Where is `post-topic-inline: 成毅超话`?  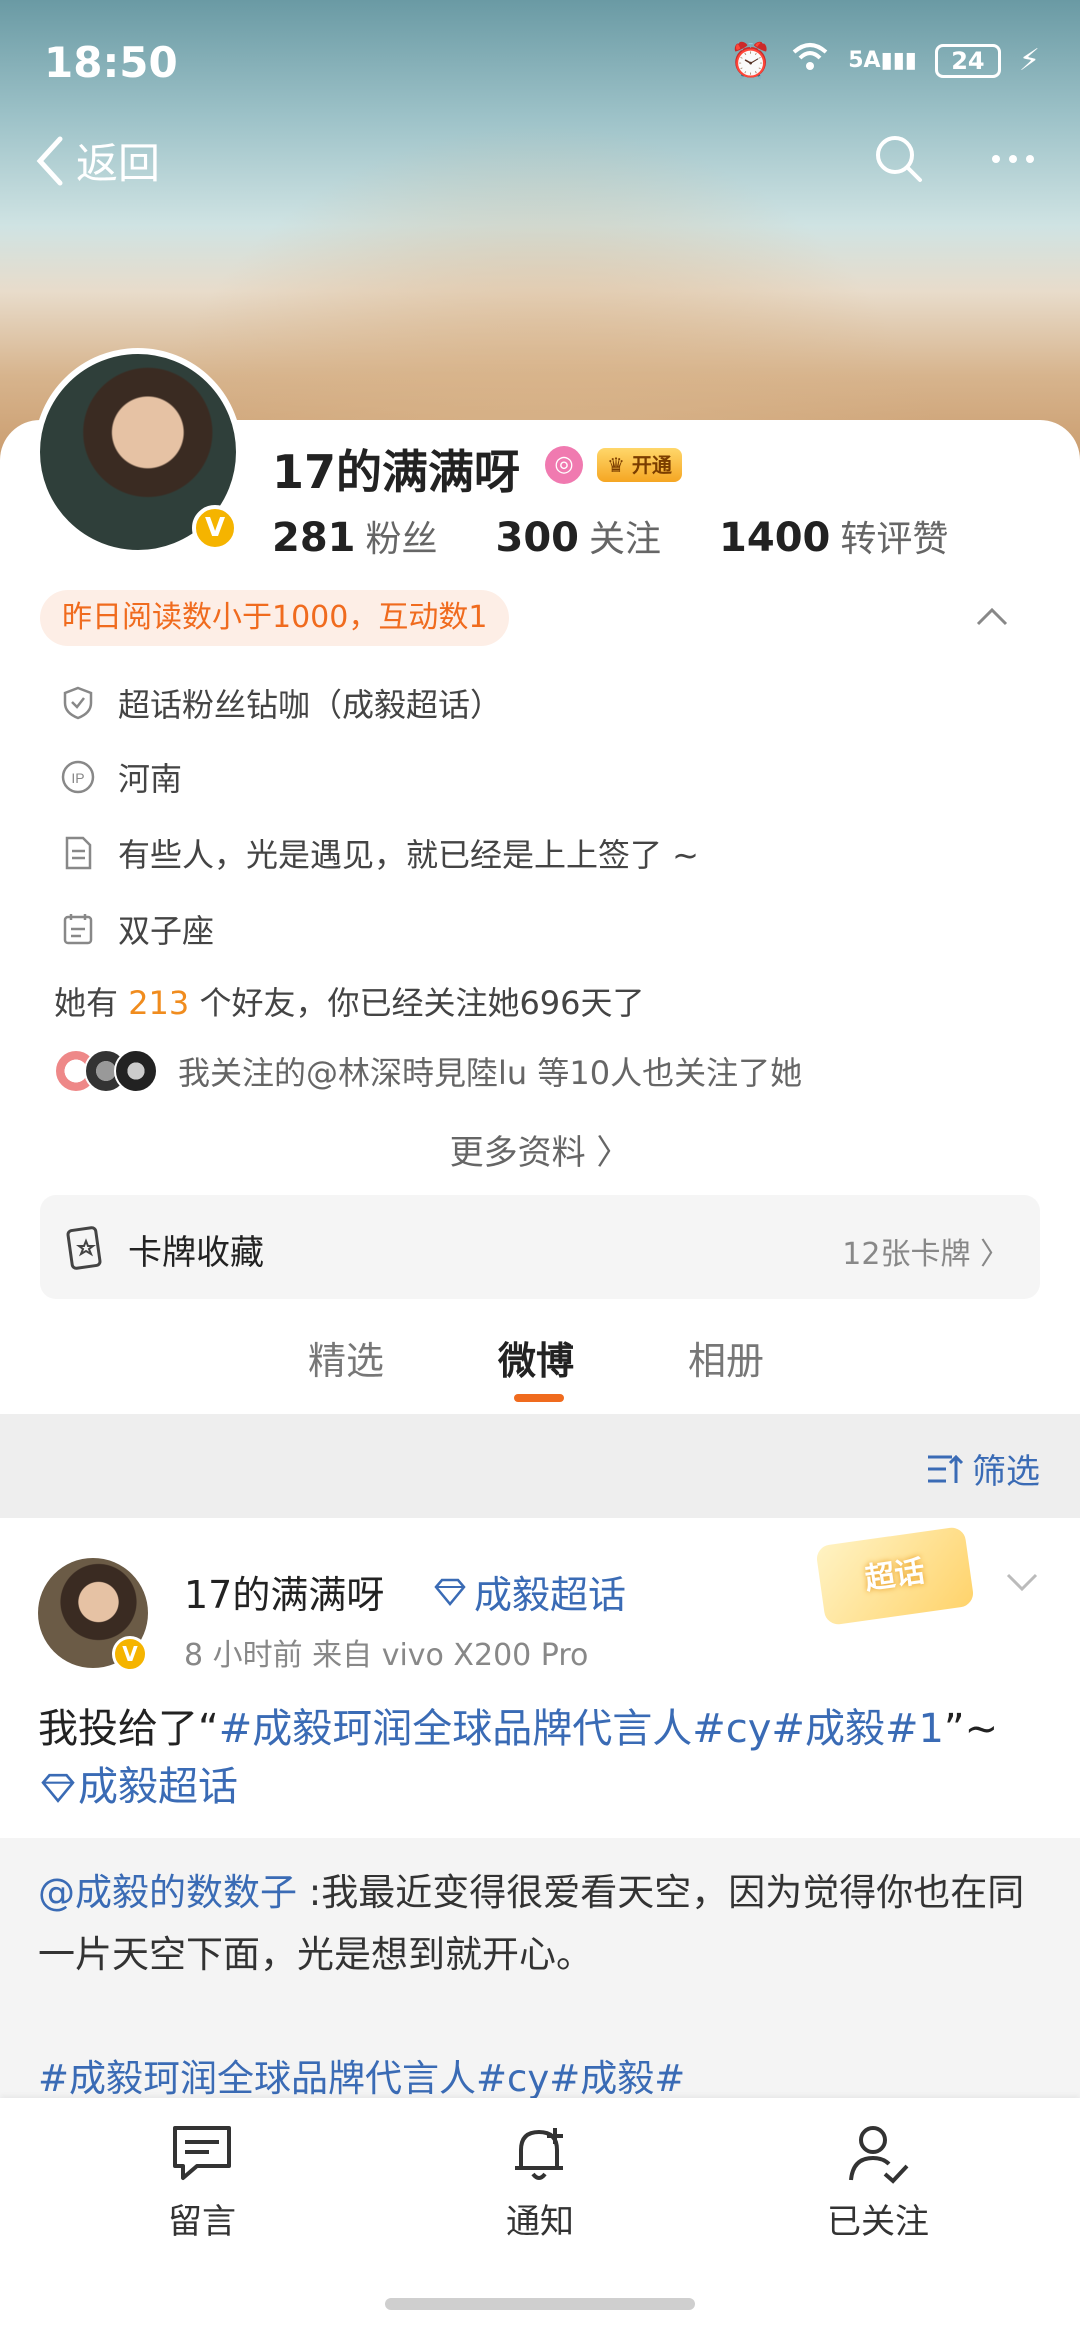
post-topic-inline: 成毅超话 is located at coordinates (158, 1787).